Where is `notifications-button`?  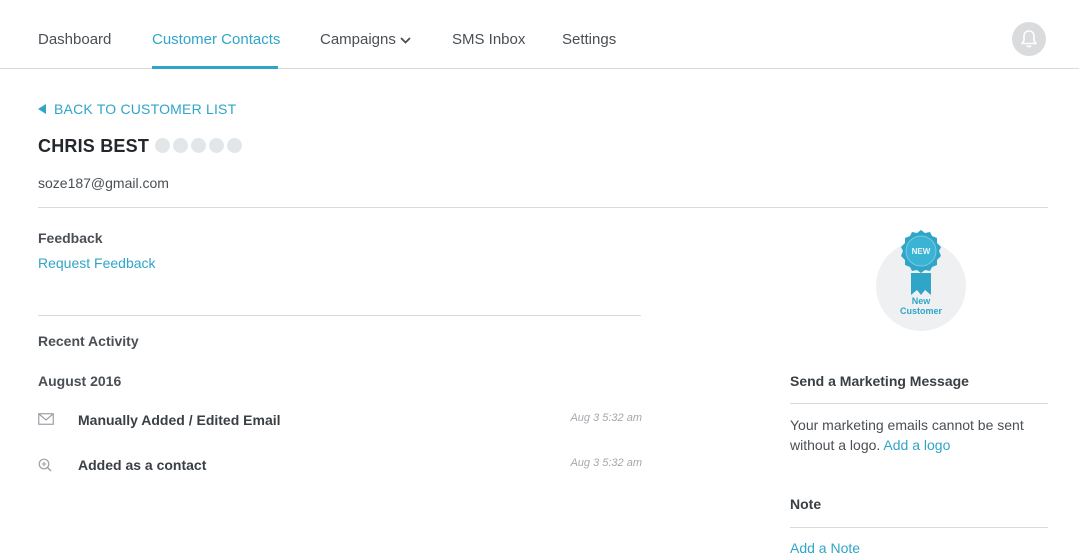
notifications-button is located at coordinates (1029, 39).